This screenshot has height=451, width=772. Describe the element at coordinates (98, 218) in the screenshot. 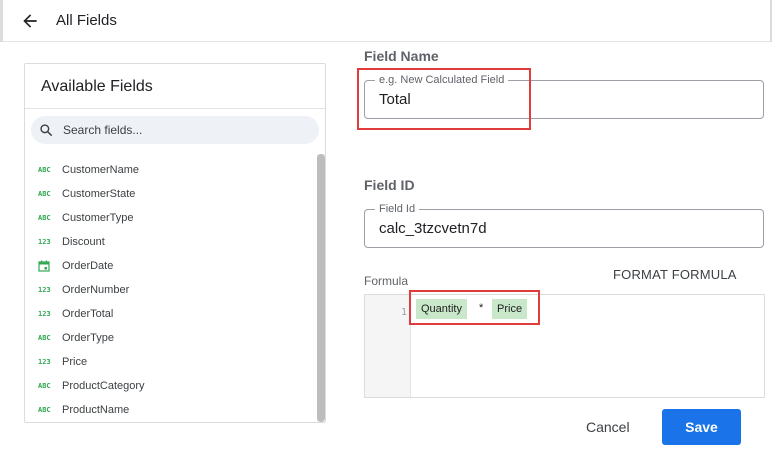

I see `field-item-label: CustomerType` at that location.